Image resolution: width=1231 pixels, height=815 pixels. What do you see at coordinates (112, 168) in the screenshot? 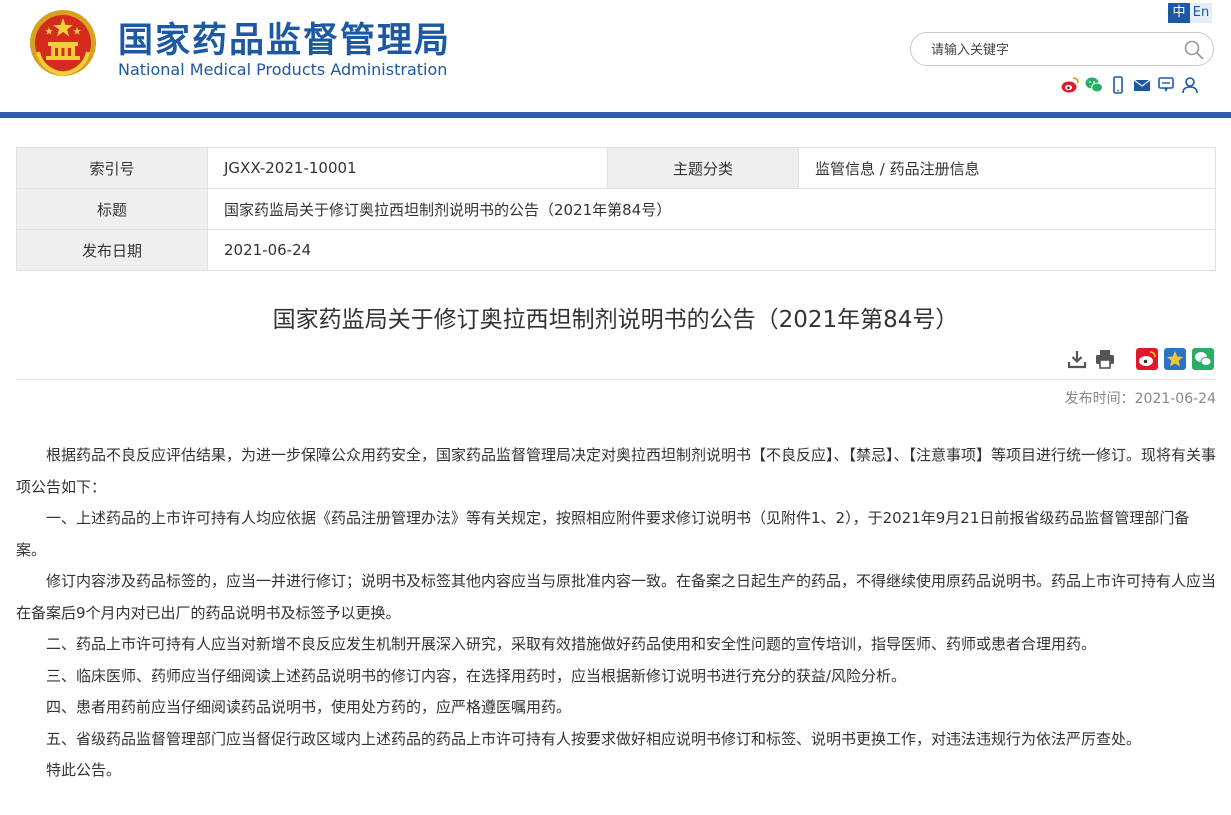
I see `index-label: 索引号` at bounding box center [112, 168].